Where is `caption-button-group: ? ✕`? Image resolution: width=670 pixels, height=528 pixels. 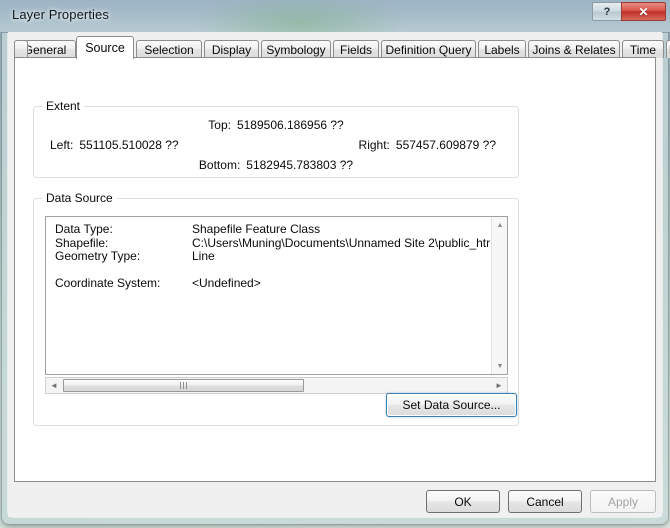
caption-button-group: ? ✕ is located at coordinates (629, 11).